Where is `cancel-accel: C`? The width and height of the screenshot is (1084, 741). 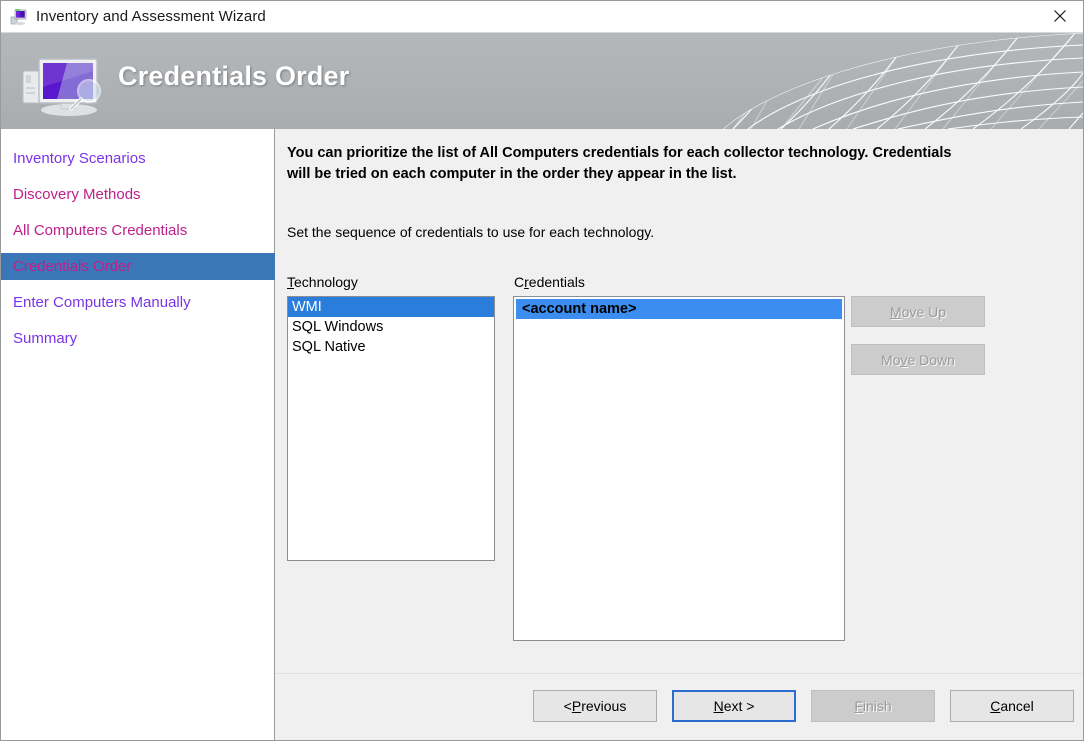 cancel-accel: C is located at coordinates (995, 706).